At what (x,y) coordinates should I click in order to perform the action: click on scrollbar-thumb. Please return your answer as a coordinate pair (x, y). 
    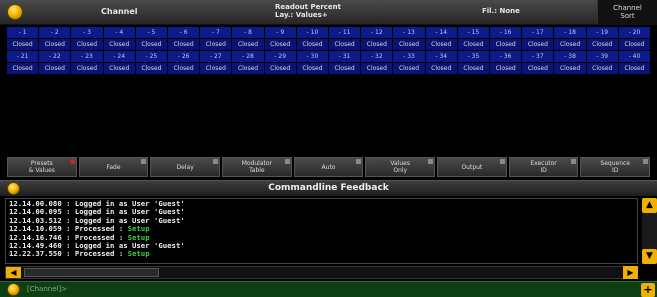
    Looking at the image, I should click on (91, 272).